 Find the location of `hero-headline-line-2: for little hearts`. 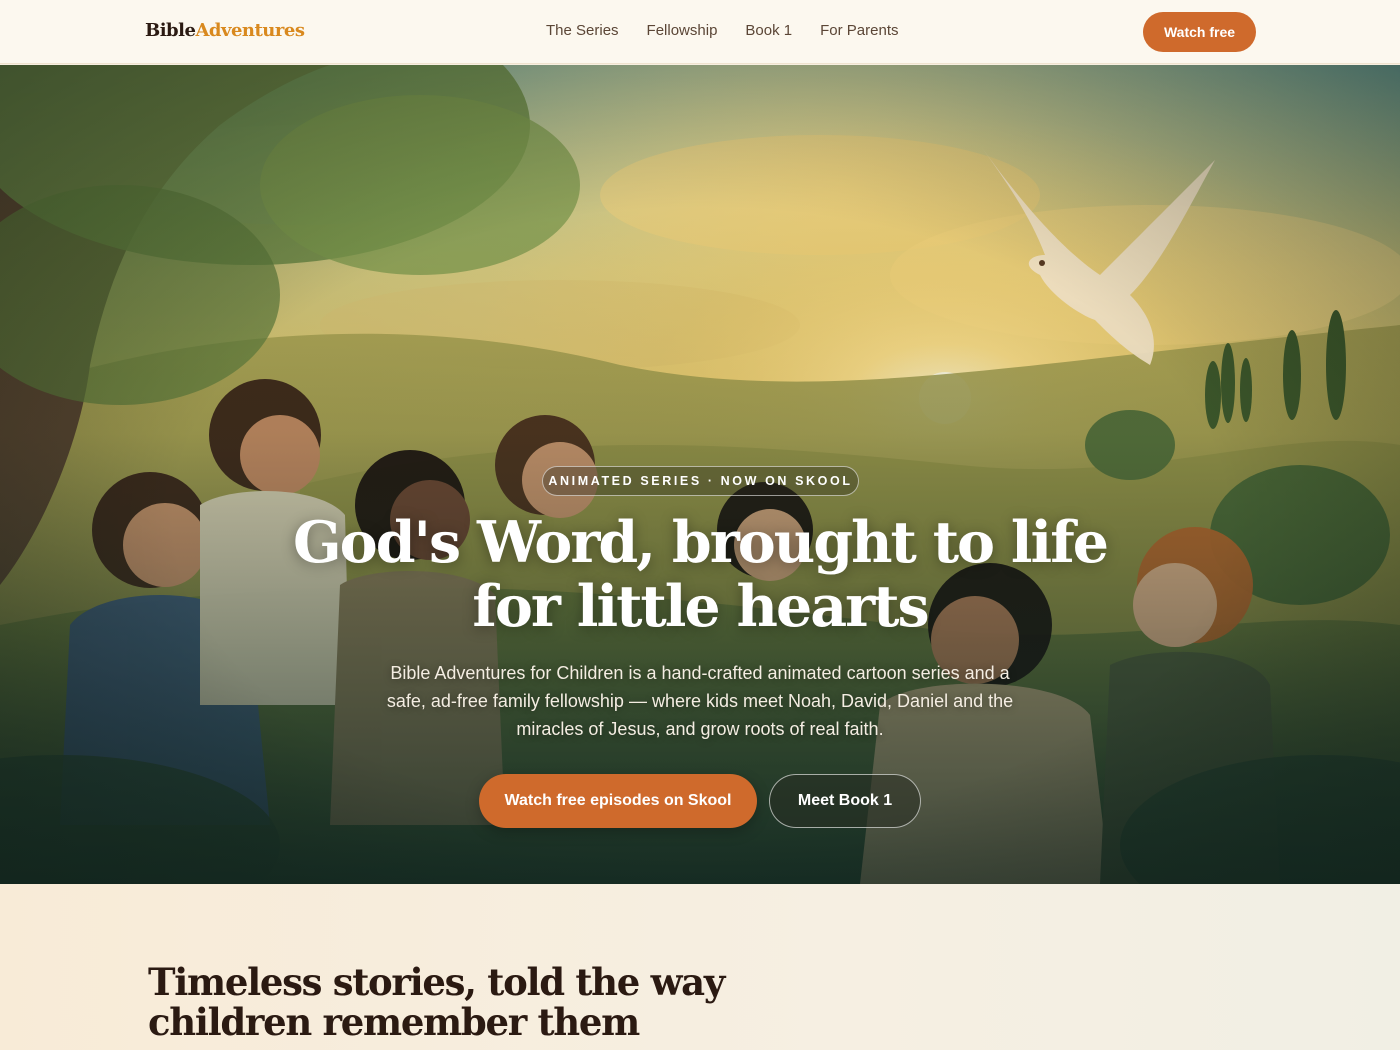

hero-headline-line-2: for little hearts is located at coordinates (700, 606).